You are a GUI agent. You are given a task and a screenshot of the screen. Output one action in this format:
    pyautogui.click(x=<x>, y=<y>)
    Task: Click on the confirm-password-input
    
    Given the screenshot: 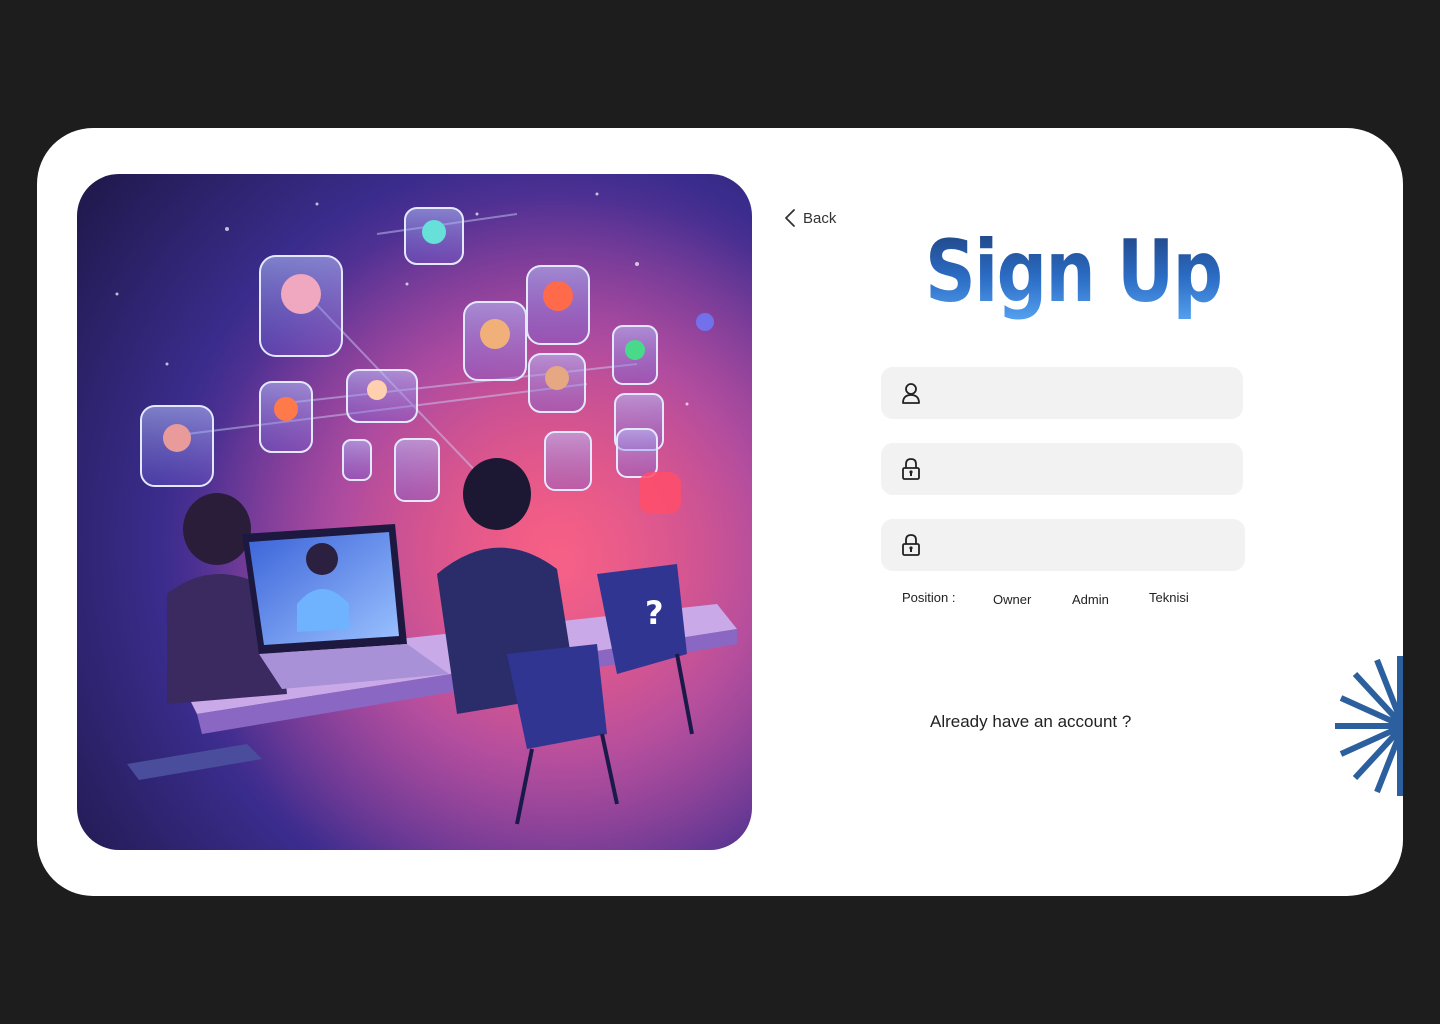 What is the action you would take?
    pyautogui.click(x=1083, y=545)
    